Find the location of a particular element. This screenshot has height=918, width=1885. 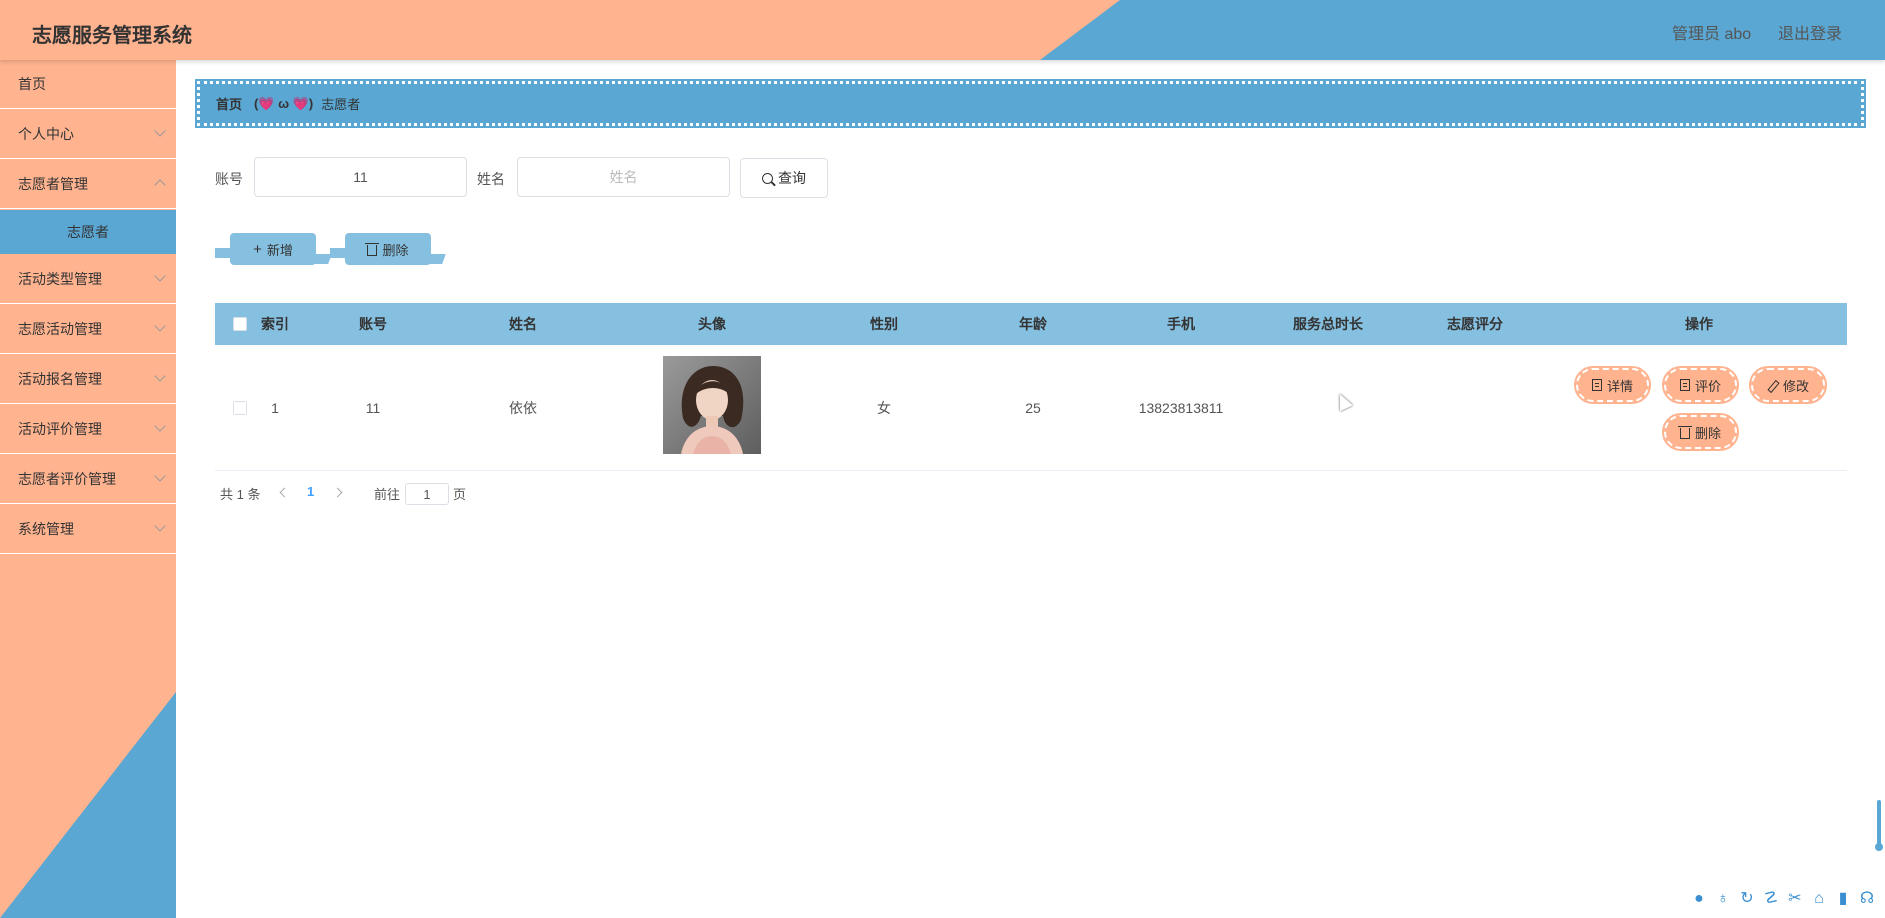

add-button-label: 新增 is located at coordinates (279, 250).